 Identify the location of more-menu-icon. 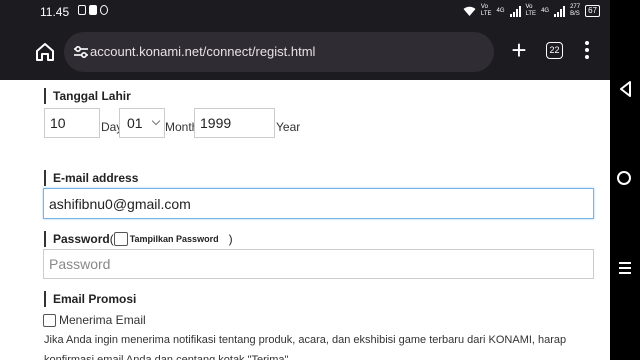
(587, 51).